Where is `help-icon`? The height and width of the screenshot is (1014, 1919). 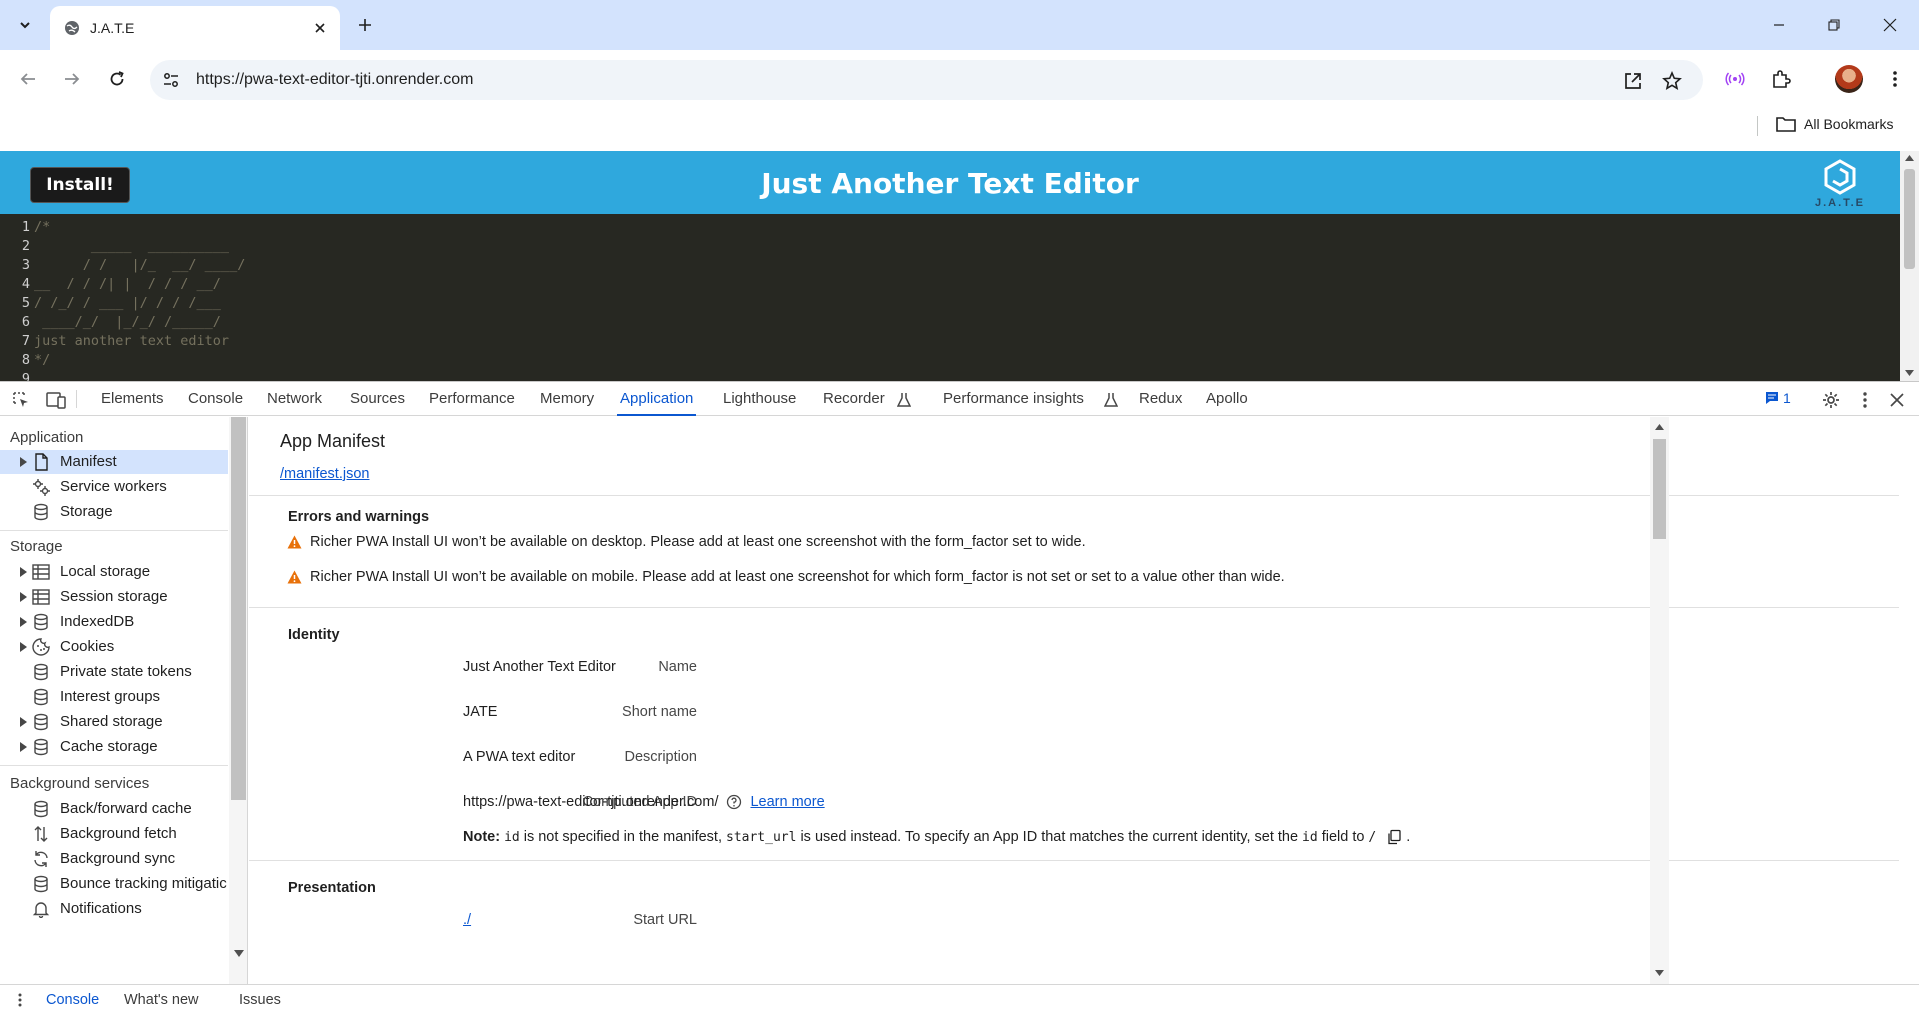 help-icon is located at coordinates (734, 802).